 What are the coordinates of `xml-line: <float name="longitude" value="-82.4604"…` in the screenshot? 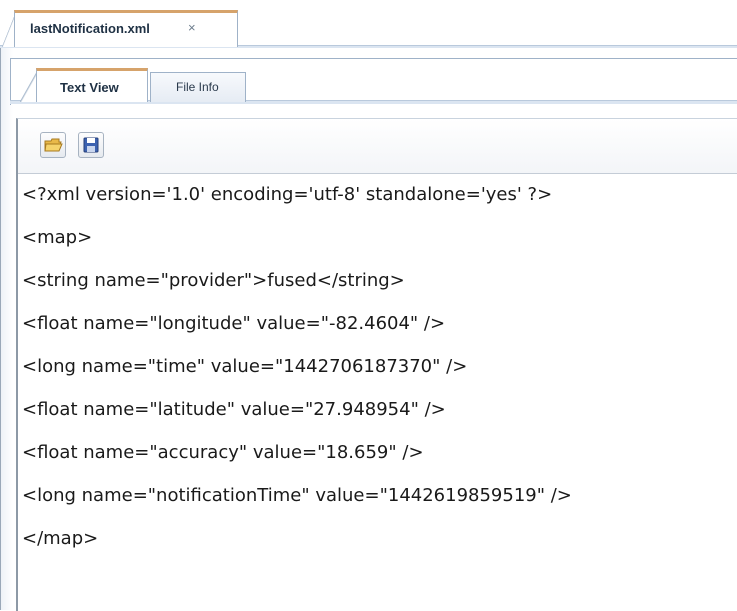 It's located at (233, 324).